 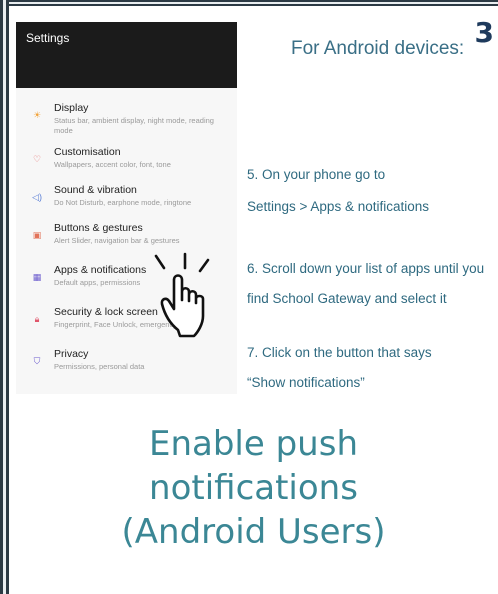 What do you see at coordinates (37, 159) in the screenshot?
I see `shirt-icon: ♡` at bounding box center [37, 159].